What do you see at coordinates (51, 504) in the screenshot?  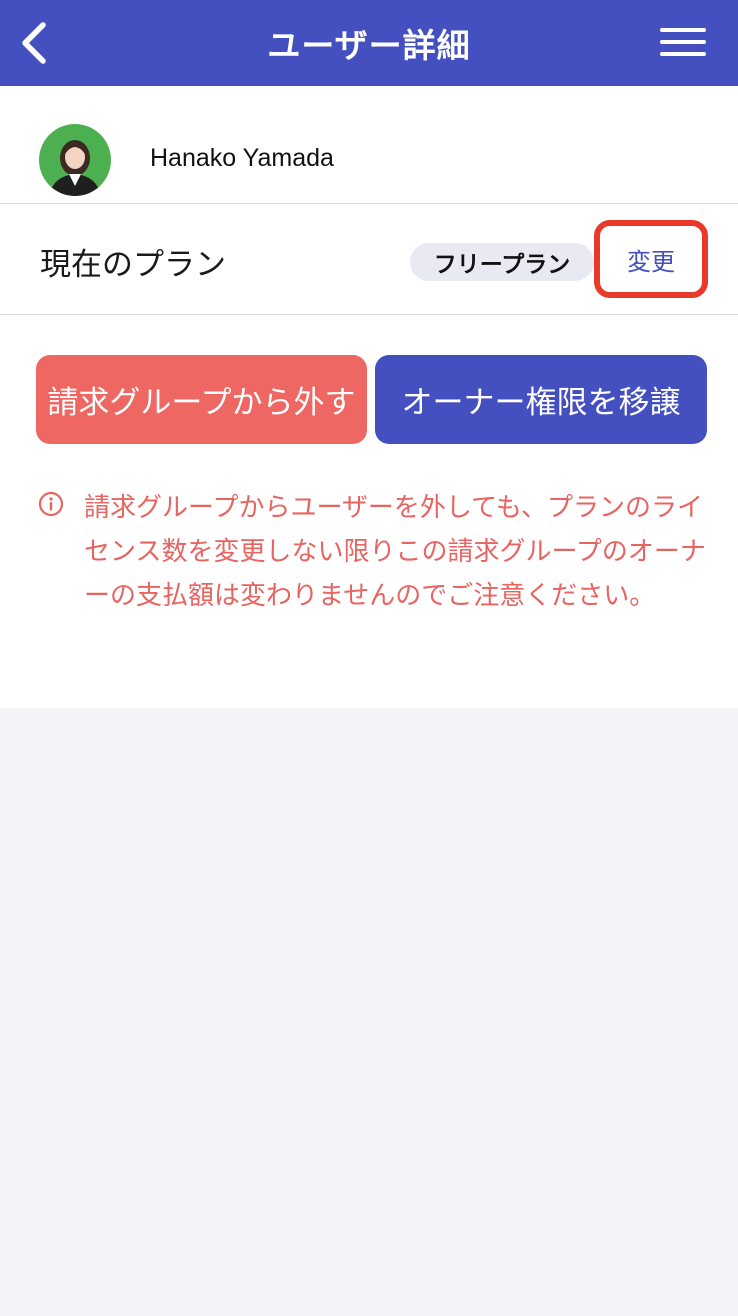 I see `info-circle-icon` at bounding box center [51, 504].